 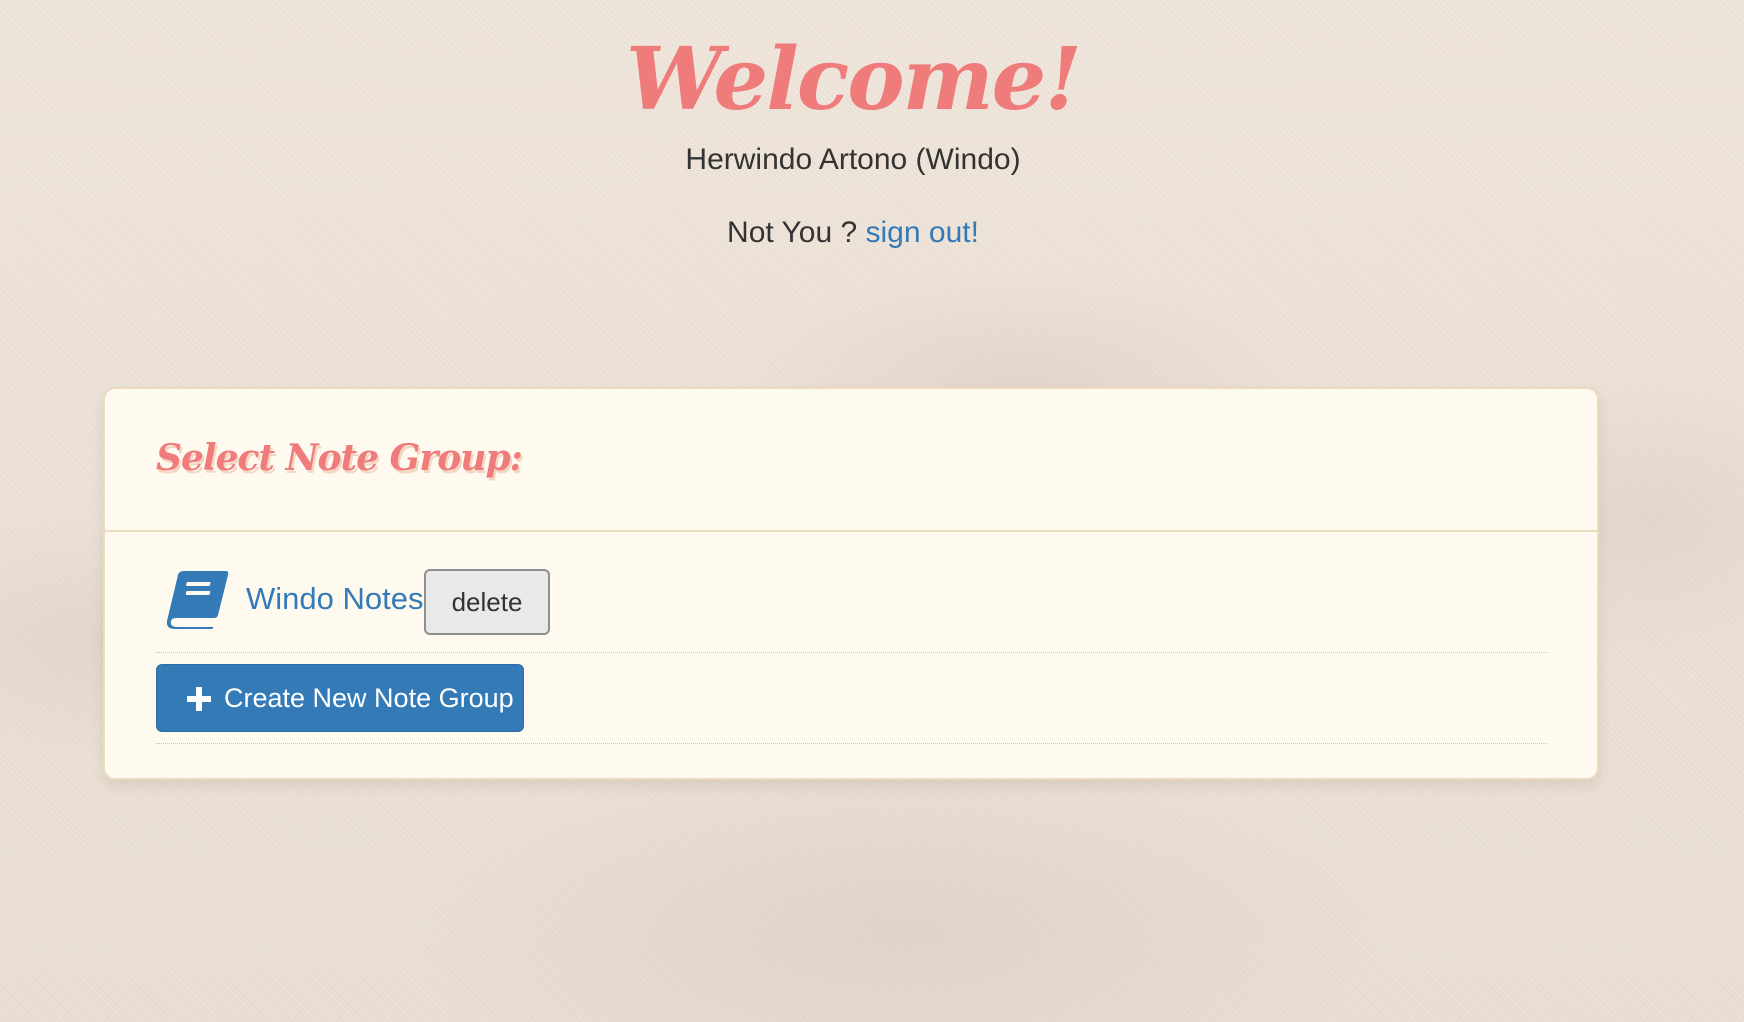 I want to click on create-row: Create New Note Group, so click(x=852, y=704).